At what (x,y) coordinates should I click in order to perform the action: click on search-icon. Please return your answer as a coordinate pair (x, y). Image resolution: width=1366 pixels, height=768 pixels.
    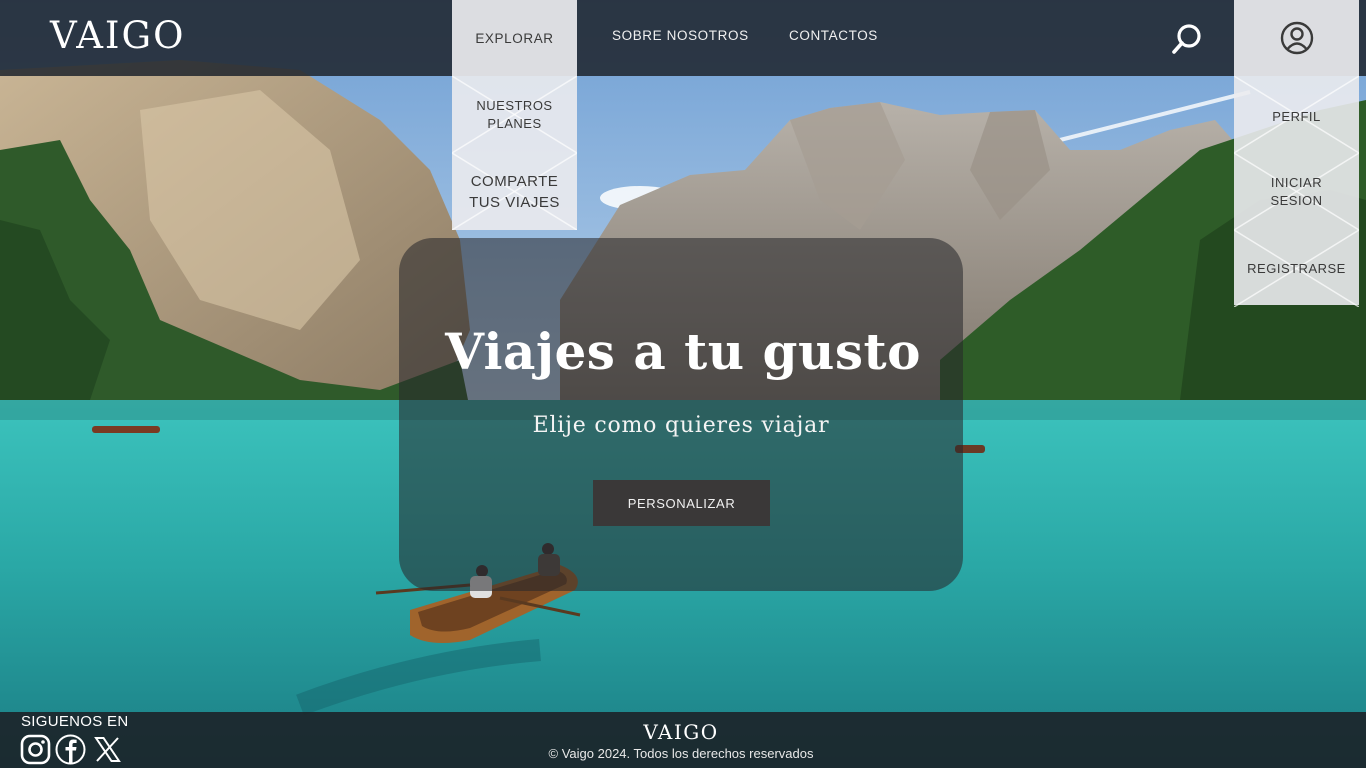
    Looking at the image, I should click on (1186, 39).